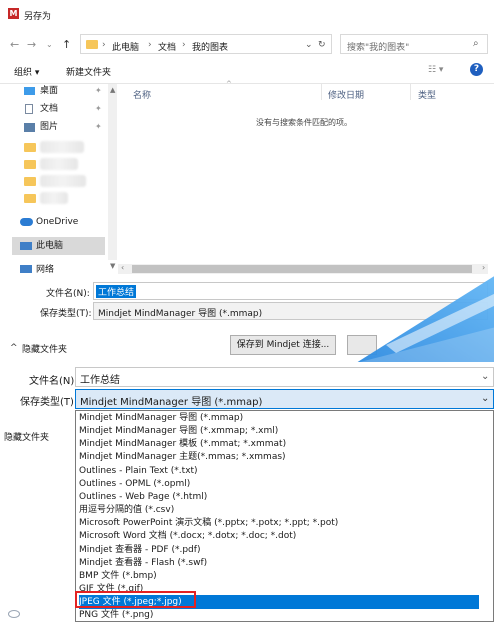  Describe the element at coordinates (112, 90) in the screenshot. I see `scroll-up-icon: ▲` at that location.